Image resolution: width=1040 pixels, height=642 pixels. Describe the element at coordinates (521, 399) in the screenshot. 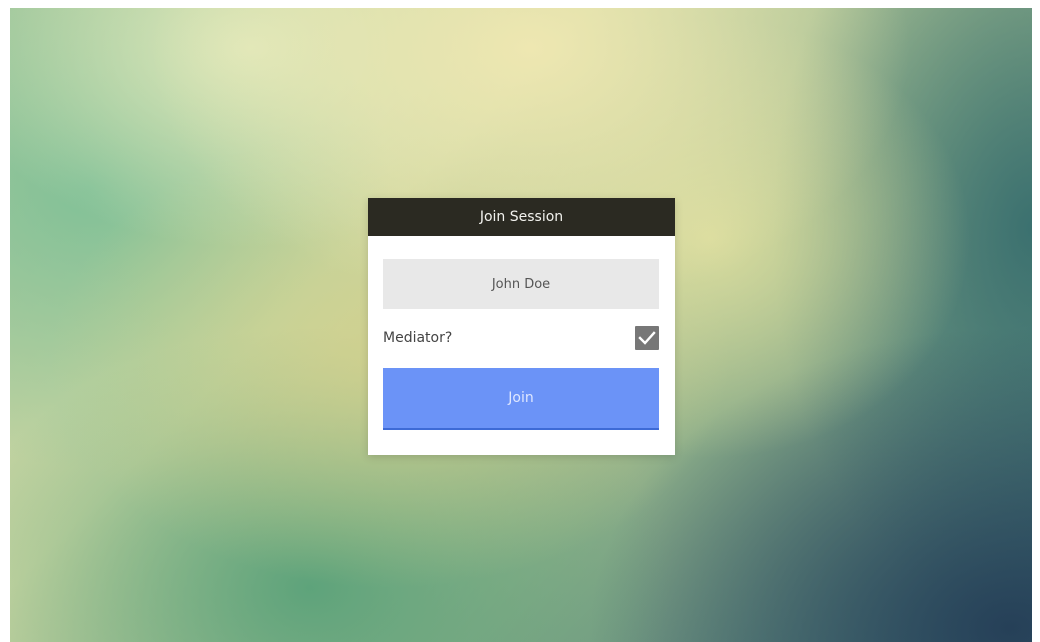

I see `join-button: Join` at that location.